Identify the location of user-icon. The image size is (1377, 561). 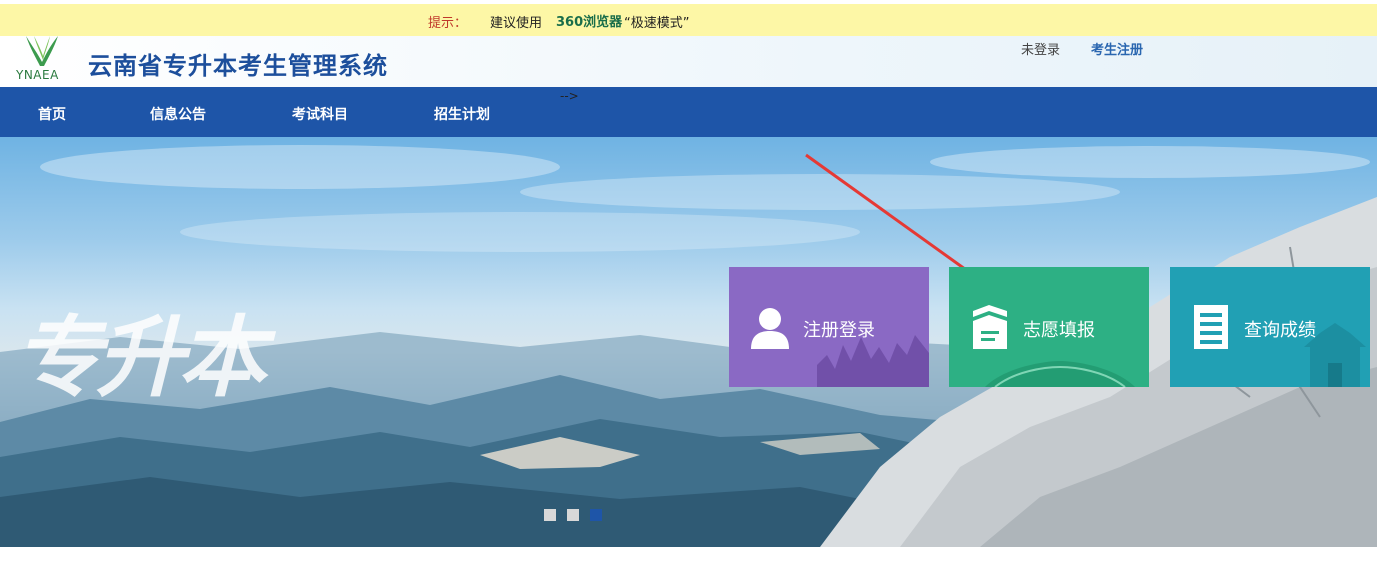
(770, 328).